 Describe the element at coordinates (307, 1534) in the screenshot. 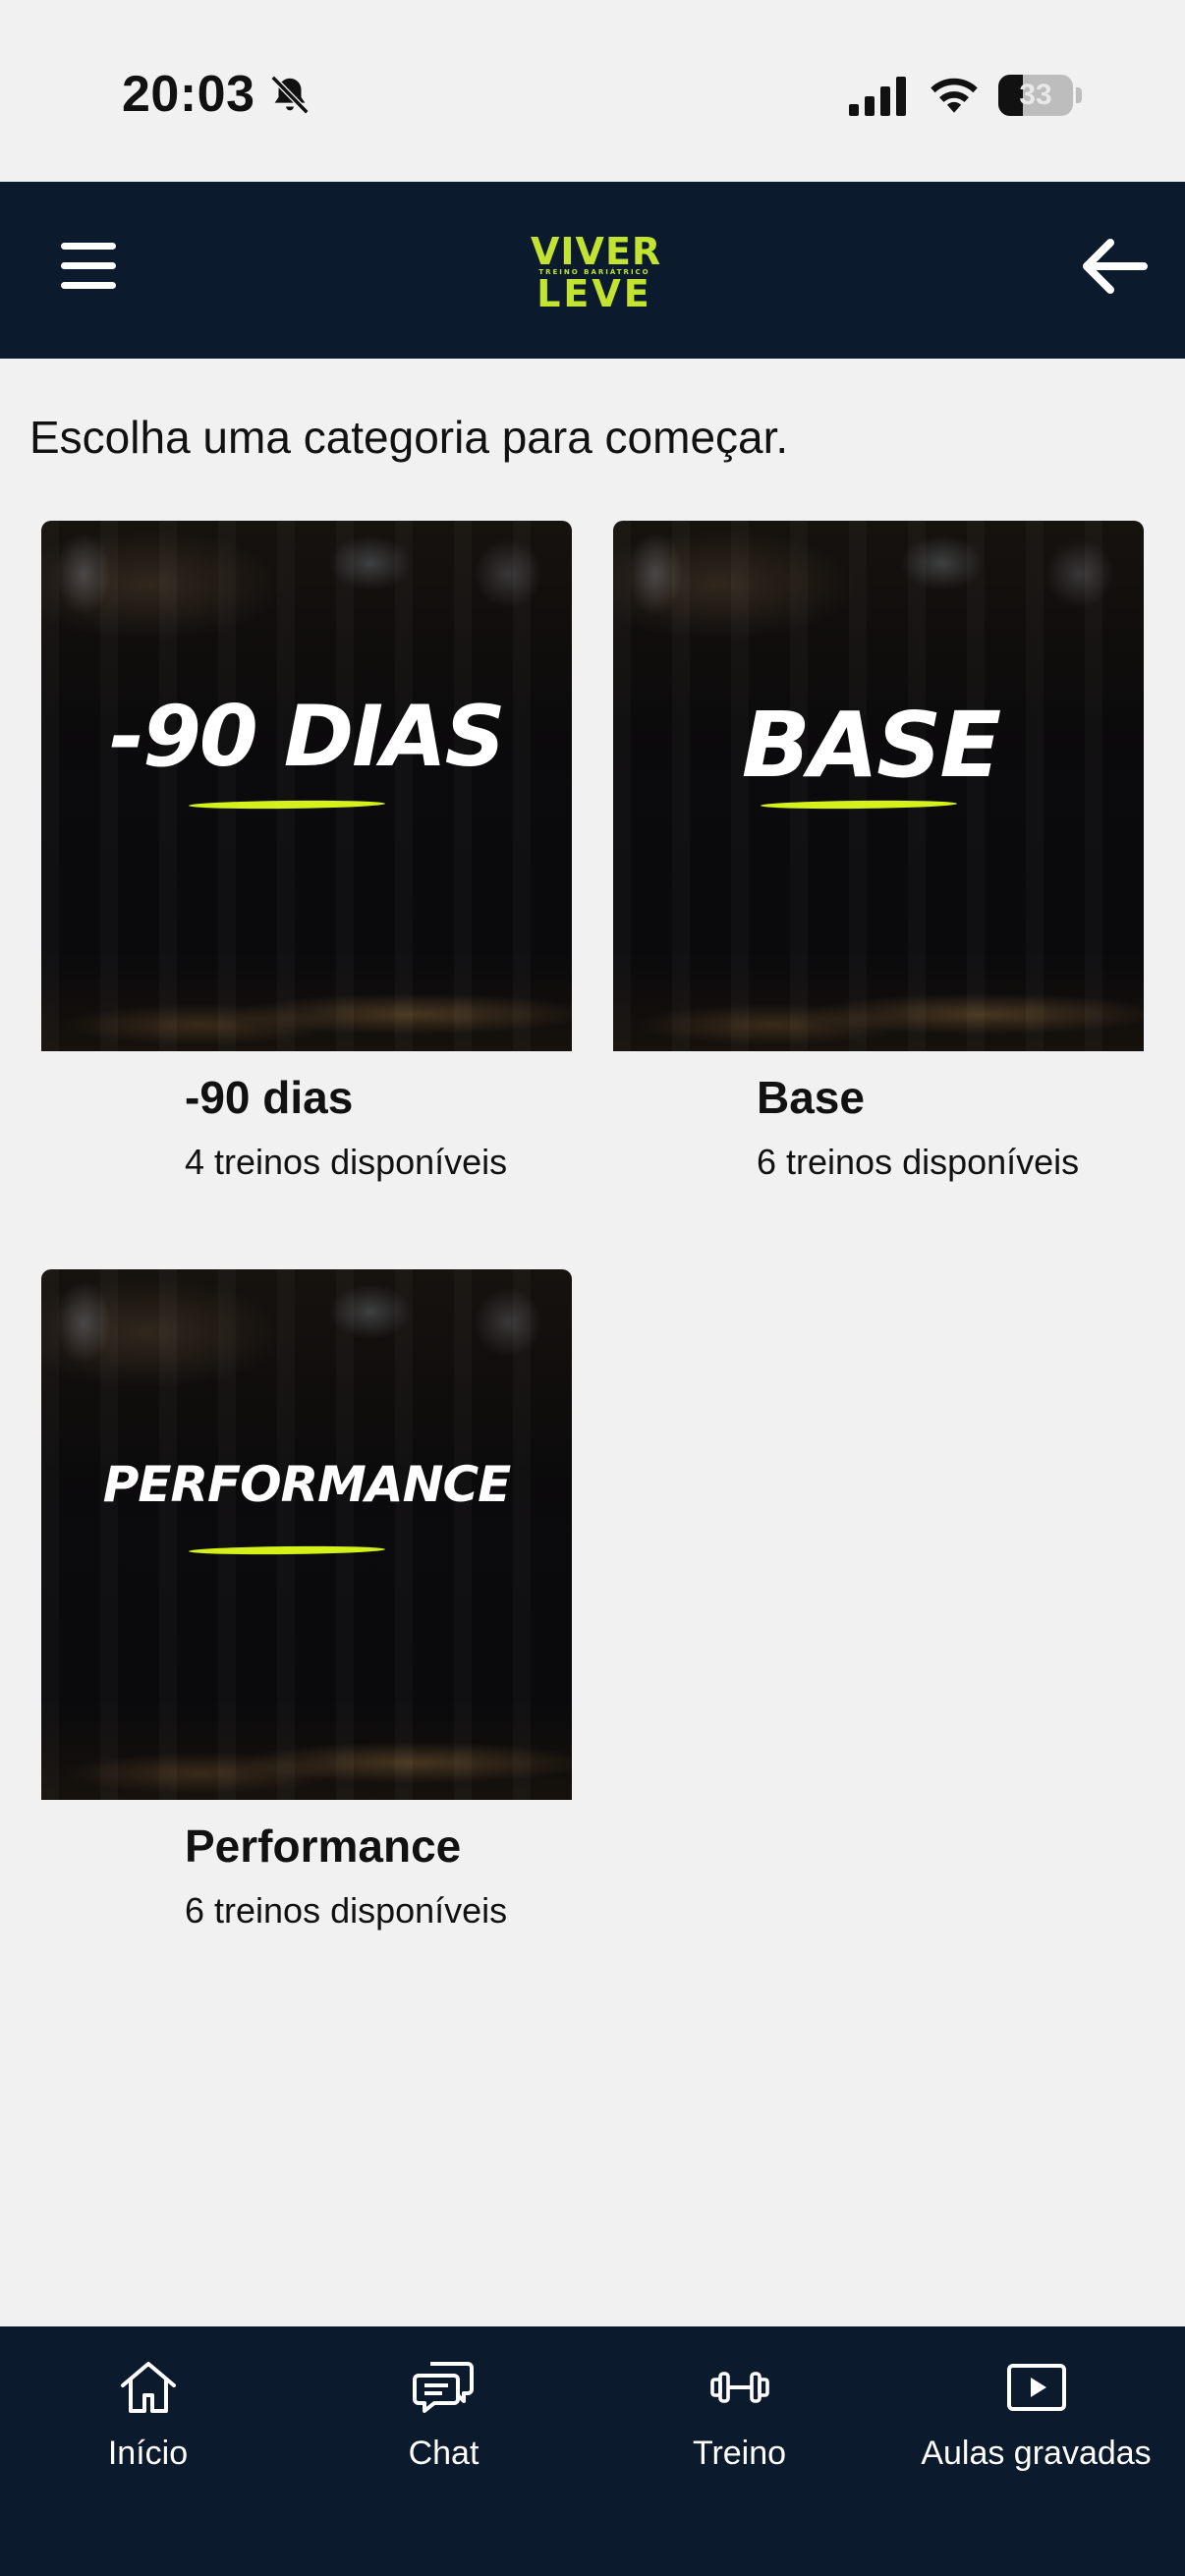

I see `category-image: PERFORMANCE` at that location.